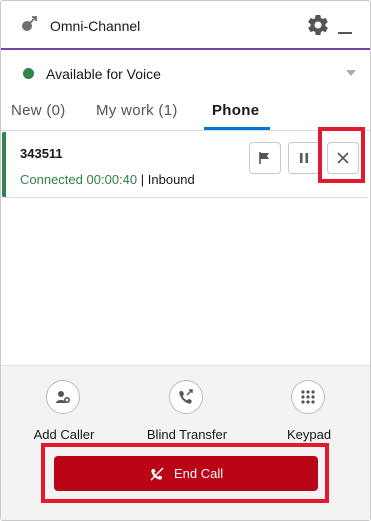 The width and height of the screenshot is (371, 521). I want to click on gear-icon, so click(318, 25).